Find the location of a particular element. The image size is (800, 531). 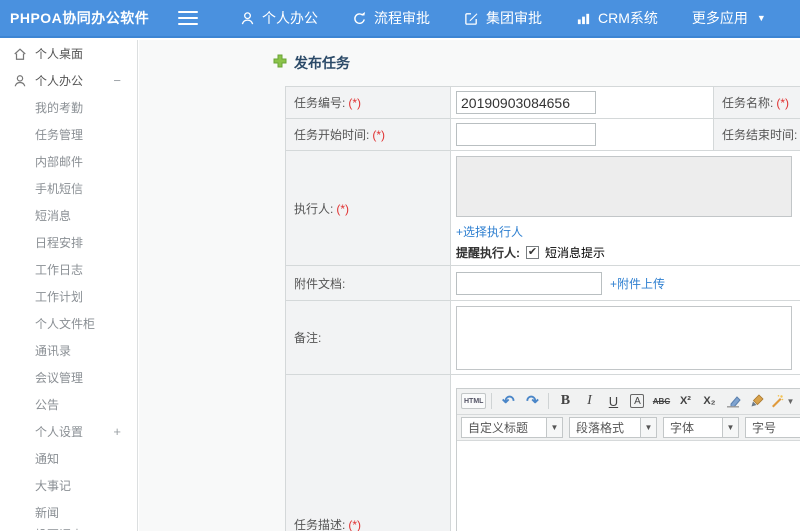

sidebar-item-work-log: 工作日志 is located at coordinates (68, 269).